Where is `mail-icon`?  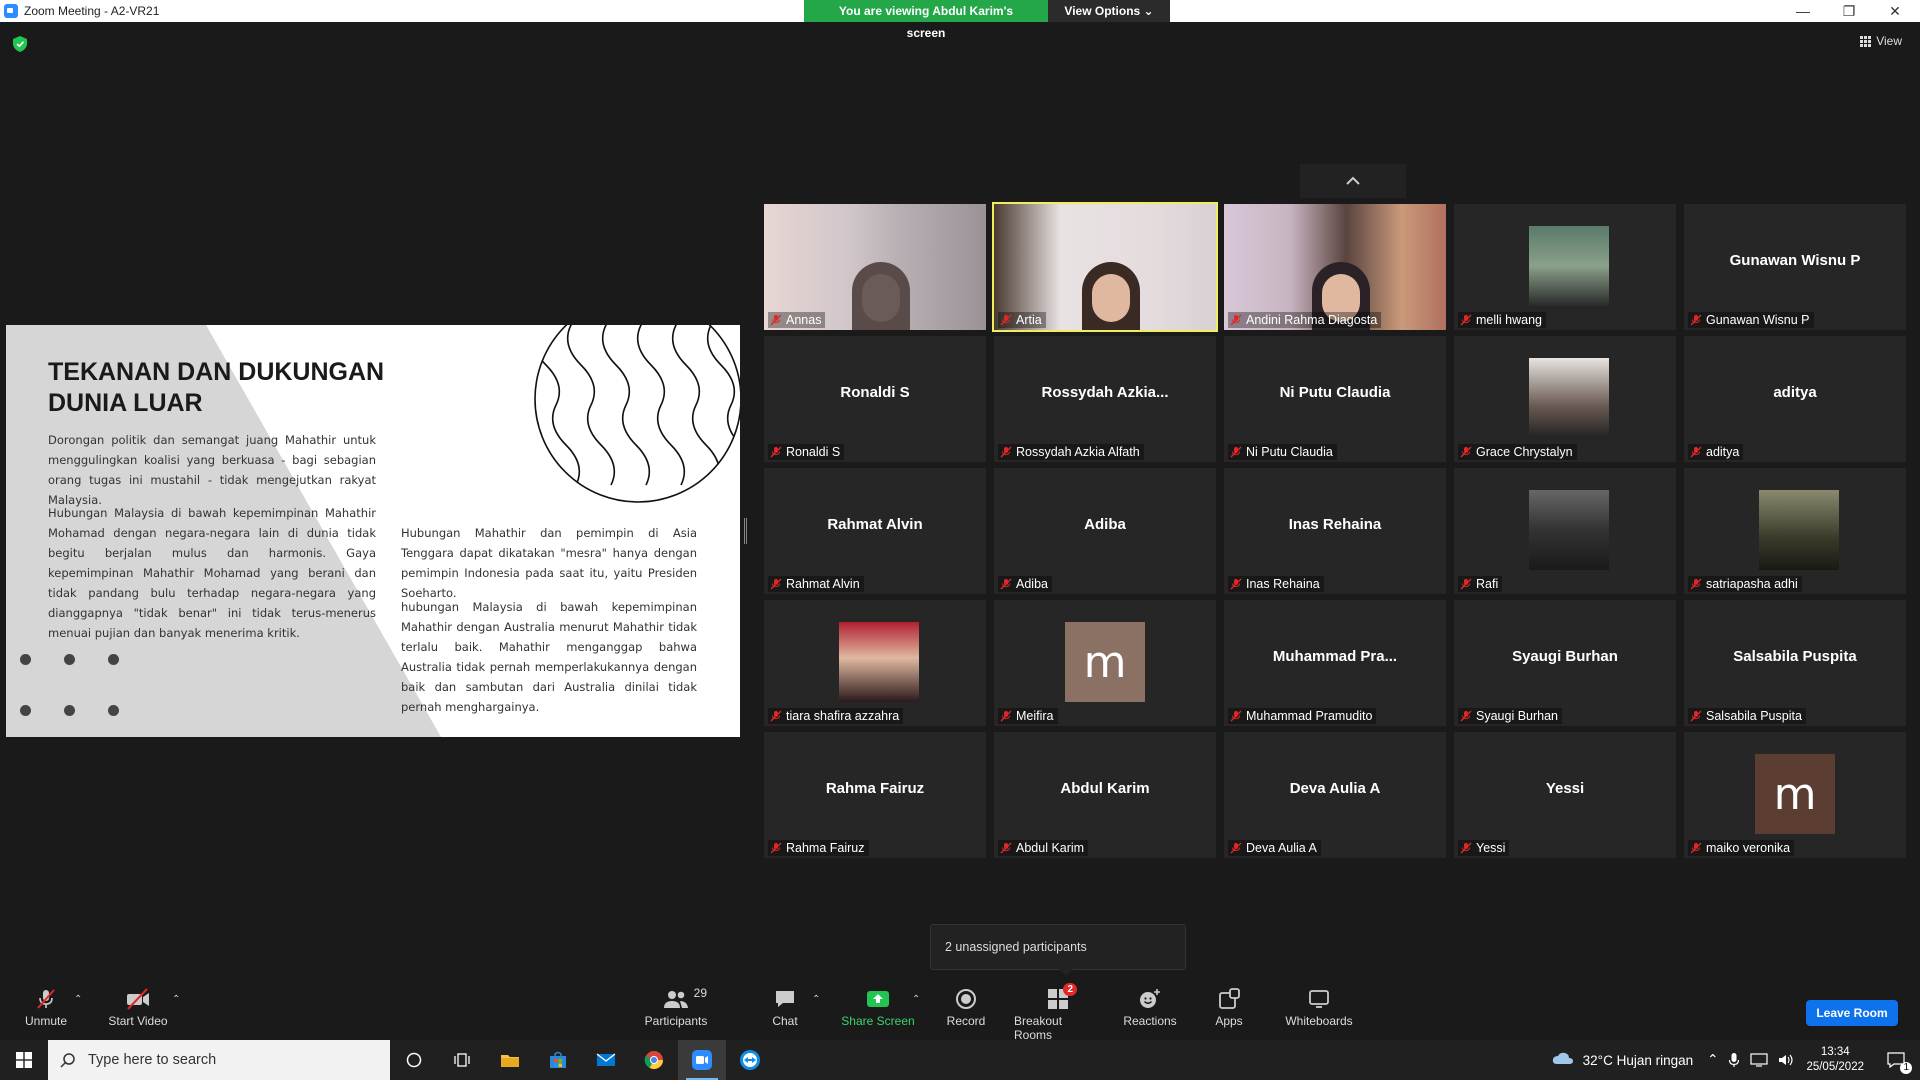 mail-icon is located at coordinates (606, 1060).